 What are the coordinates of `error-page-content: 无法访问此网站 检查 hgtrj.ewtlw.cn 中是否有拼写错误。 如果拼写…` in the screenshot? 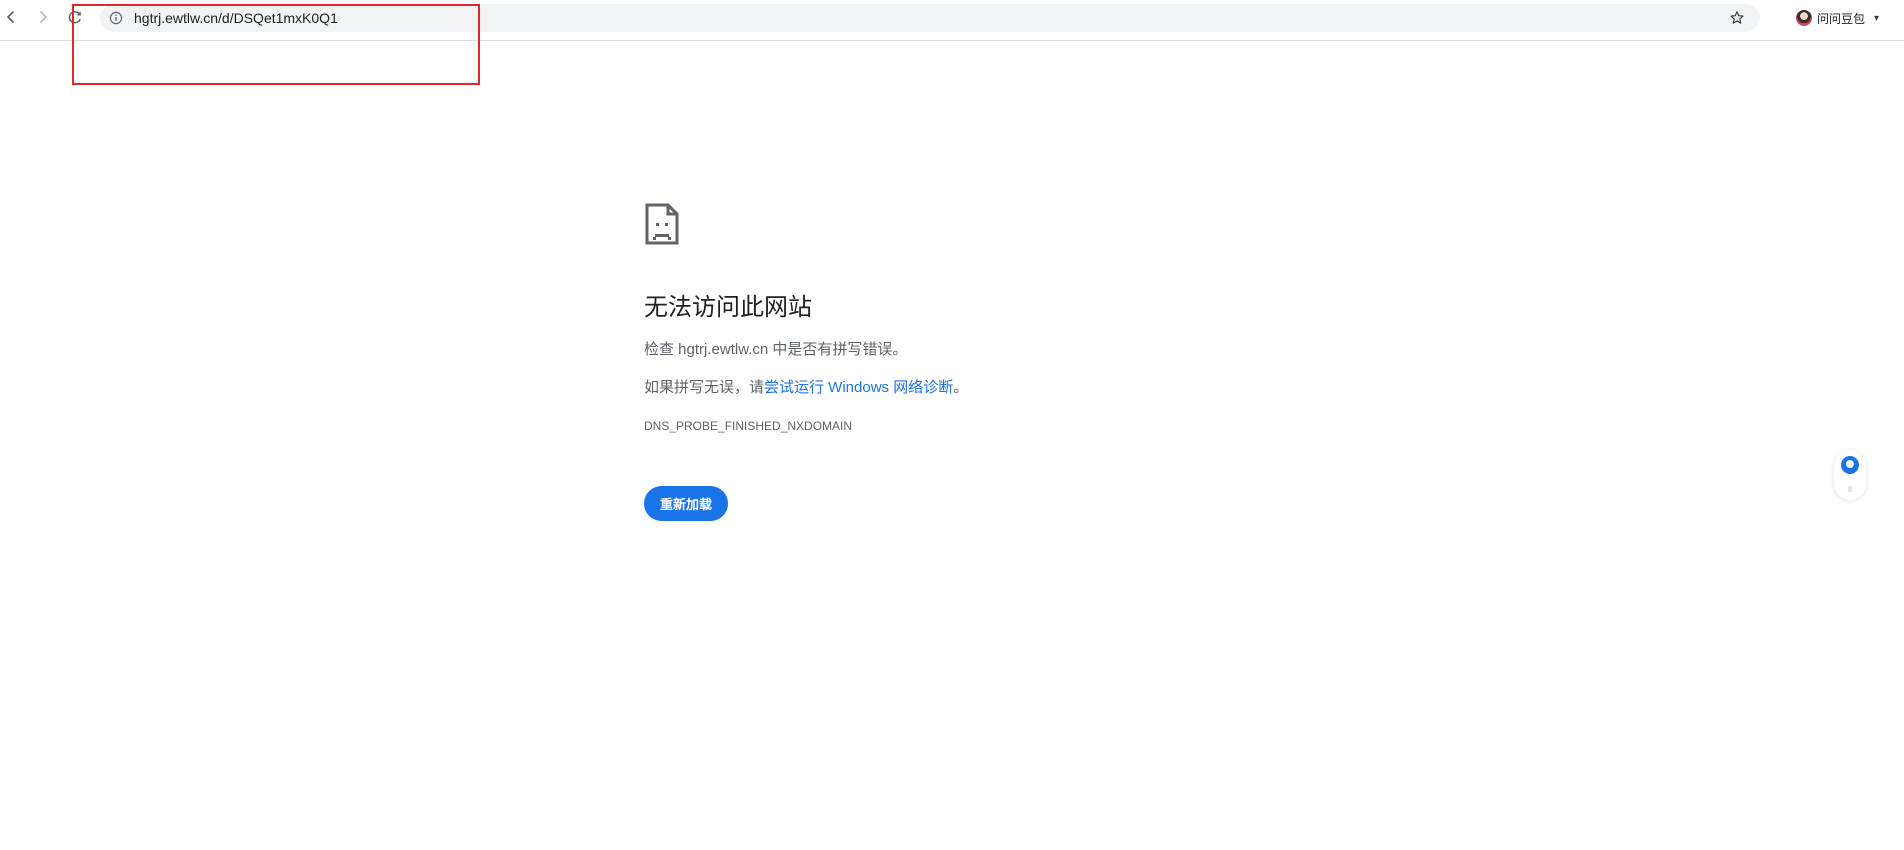 It's located at (954, 361).